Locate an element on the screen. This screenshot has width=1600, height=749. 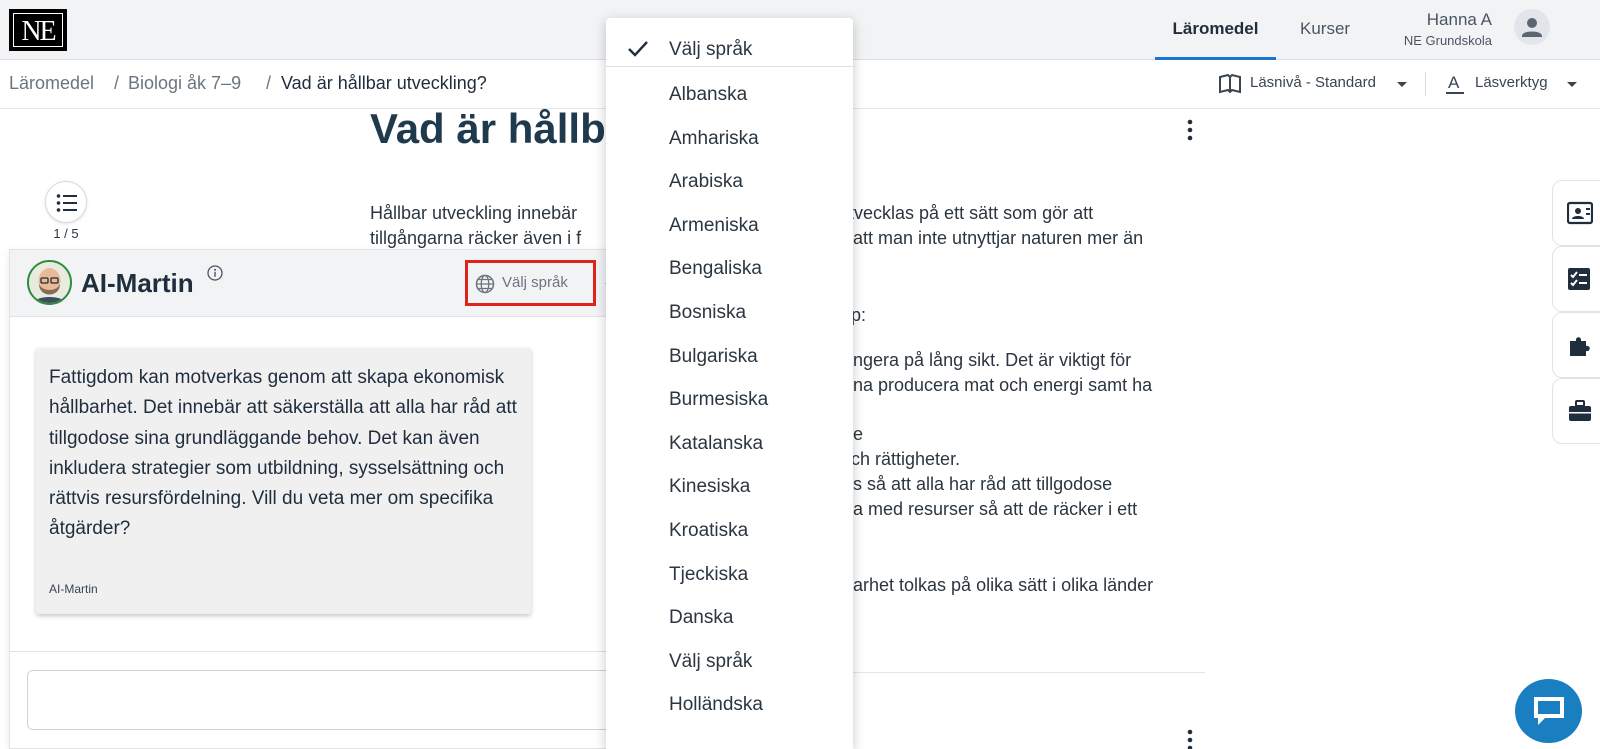
breadcrumb-current: Vad är hållbar utveckling? is located at coordinates (384, 83).